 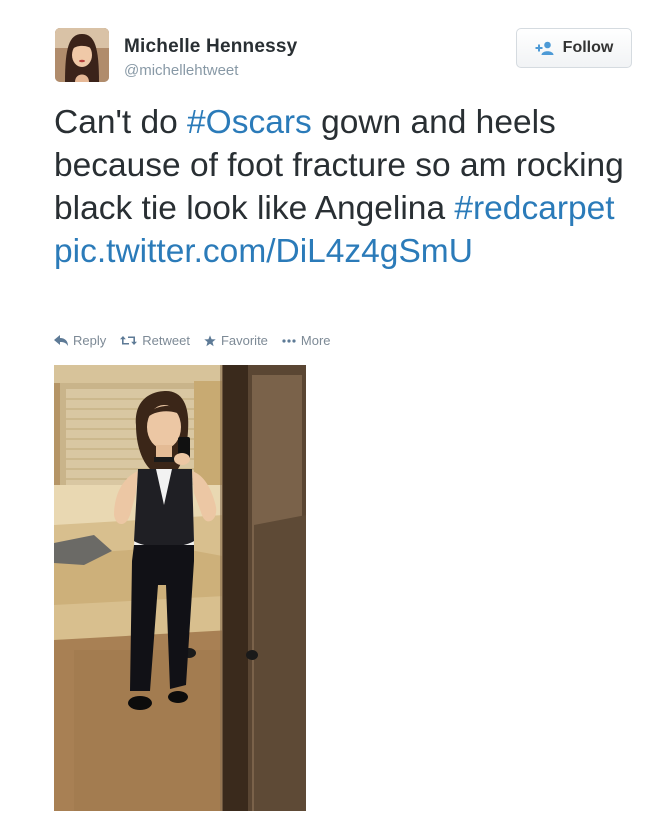 What do you see at coordinates (545, 48) in the screenshot?
I see `add-user-icon` at bounding box center [545, 48].